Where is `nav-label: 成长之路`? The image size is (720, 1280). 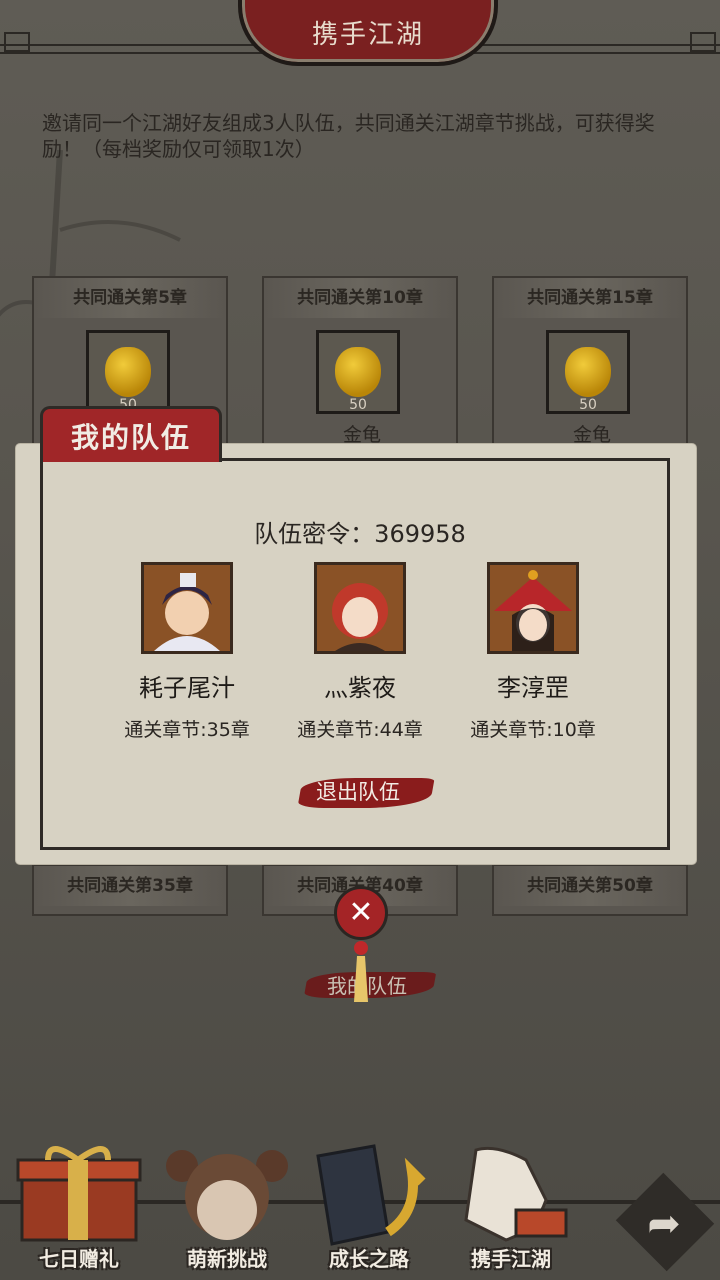 nav-label: 成长之路 is located at coordinates (369, 1259).